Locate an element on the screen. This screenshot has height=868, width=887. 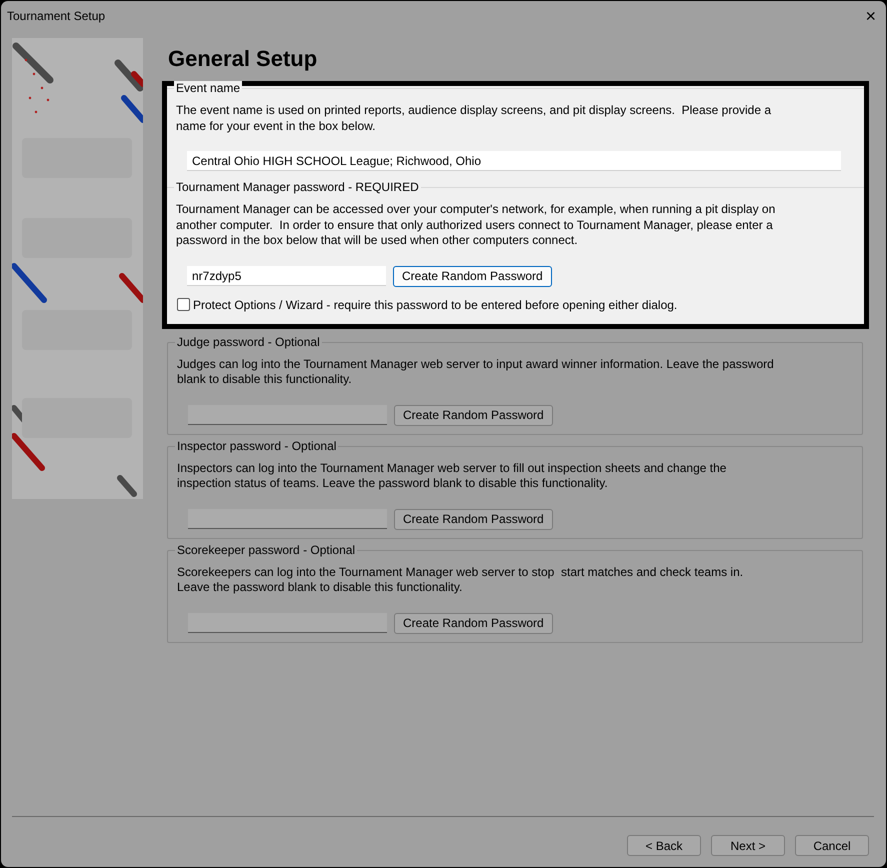
cancel-button: Cancel is located at coordinates (832, 845).